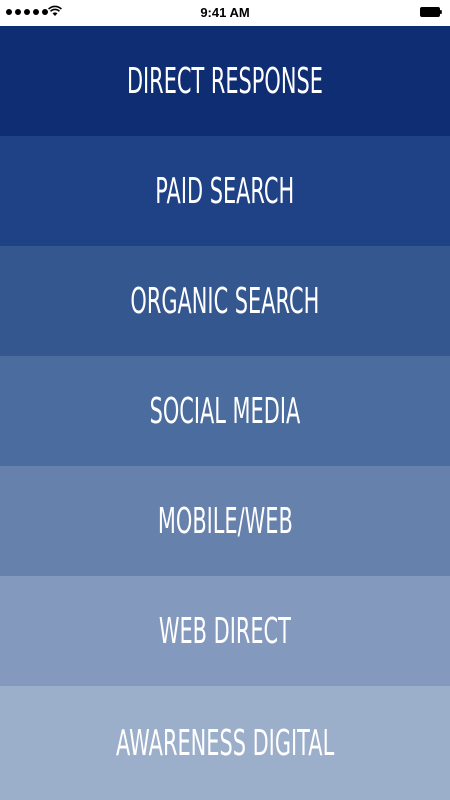  I want to click on menu-item-label: DIRECT RESPONSE, so click(225, 81).